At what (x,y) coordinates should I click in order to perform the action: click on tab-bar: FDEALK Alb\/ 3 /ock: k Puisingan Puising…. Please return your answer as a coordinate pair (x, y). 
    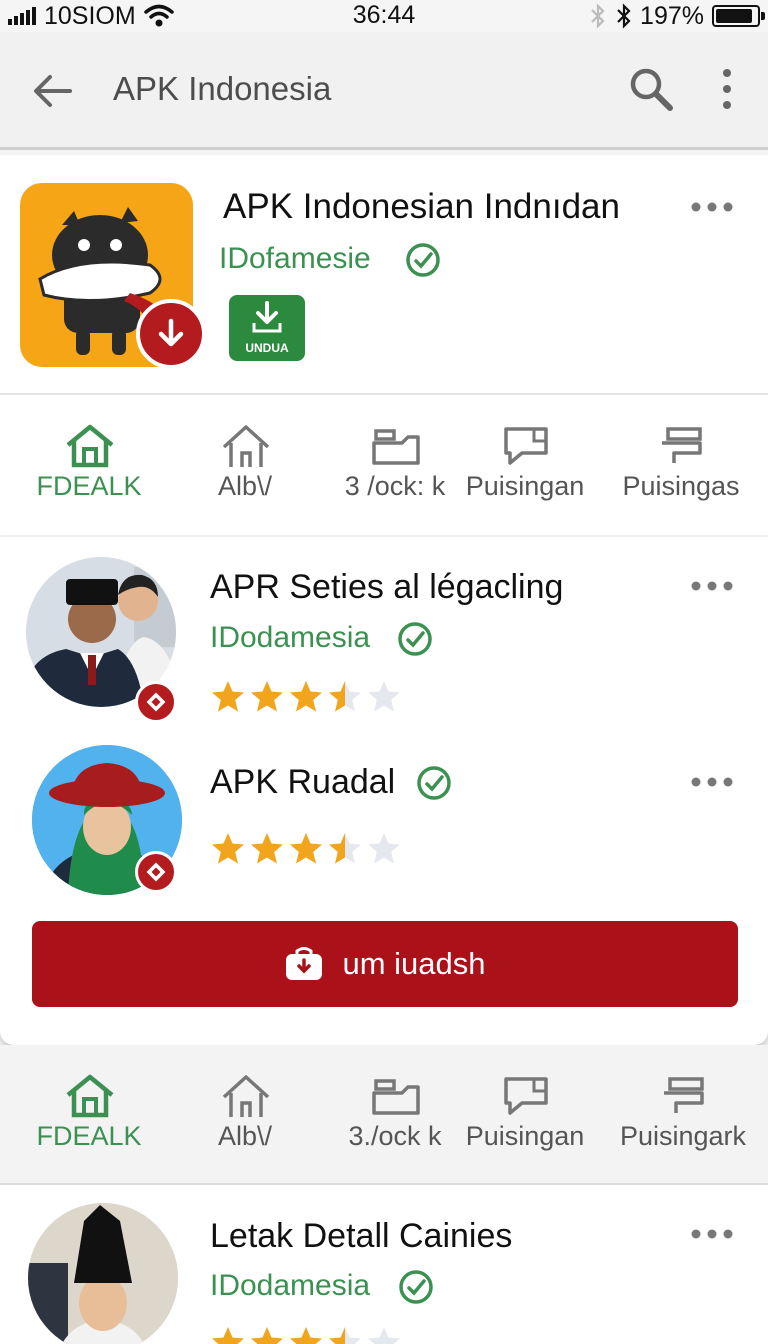
    Looking at the image, I should click on (384, 465).